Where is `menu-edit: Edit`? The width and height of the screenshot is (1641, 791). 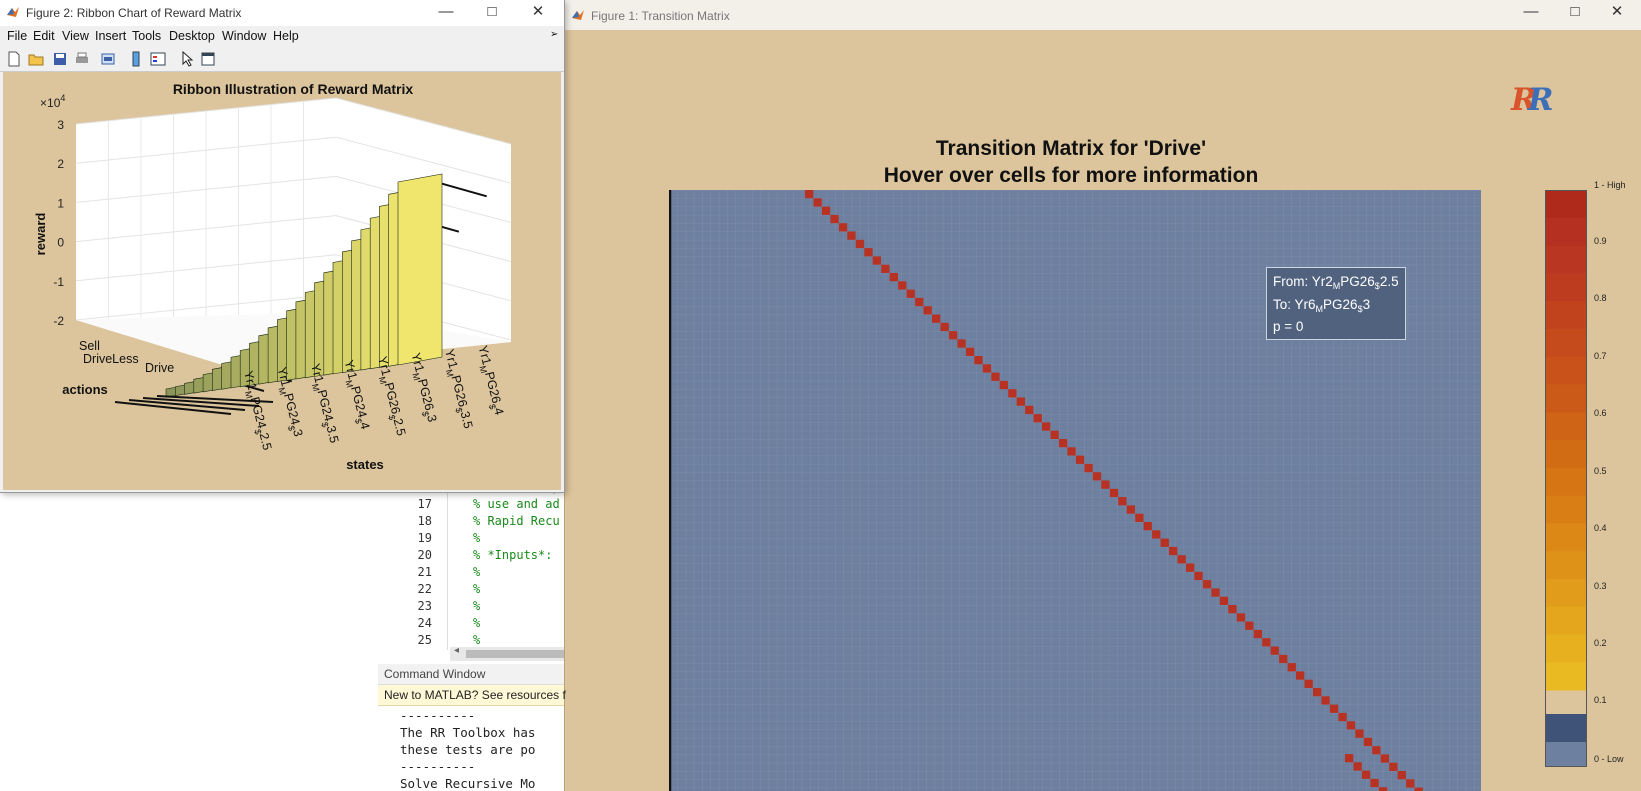 menu-edit: Edit is located at coordinates (44, 36).